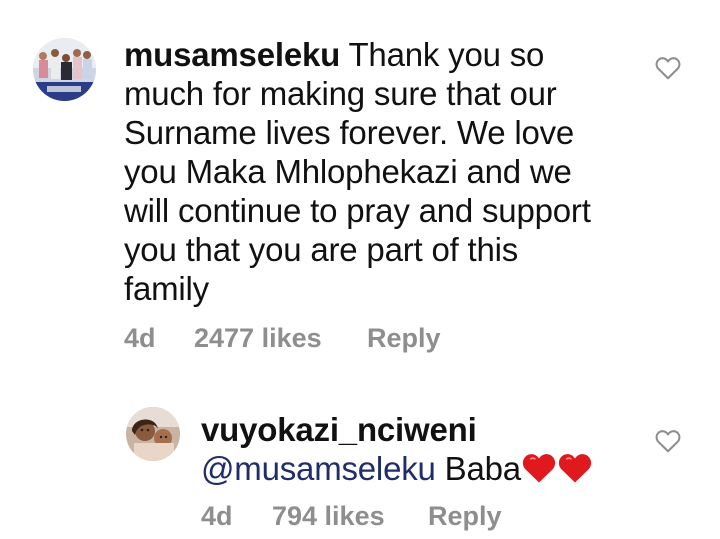 This screenshot has height=539, width=720. I want to click on comment-line: much for making sure that our, so click(340, 93).